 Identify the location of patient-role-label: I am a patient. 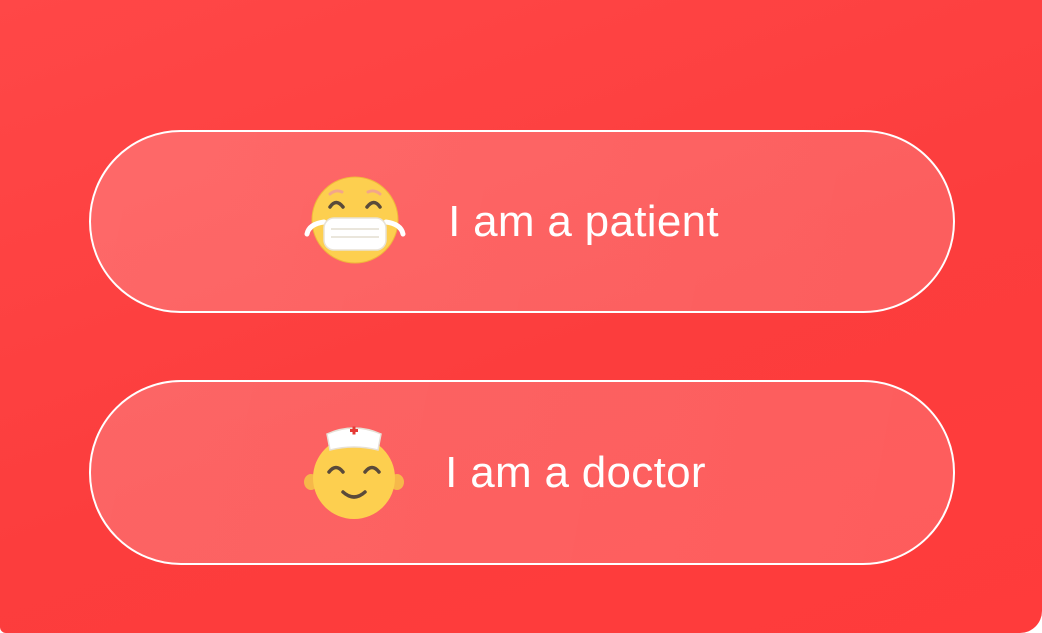
(583, 221).